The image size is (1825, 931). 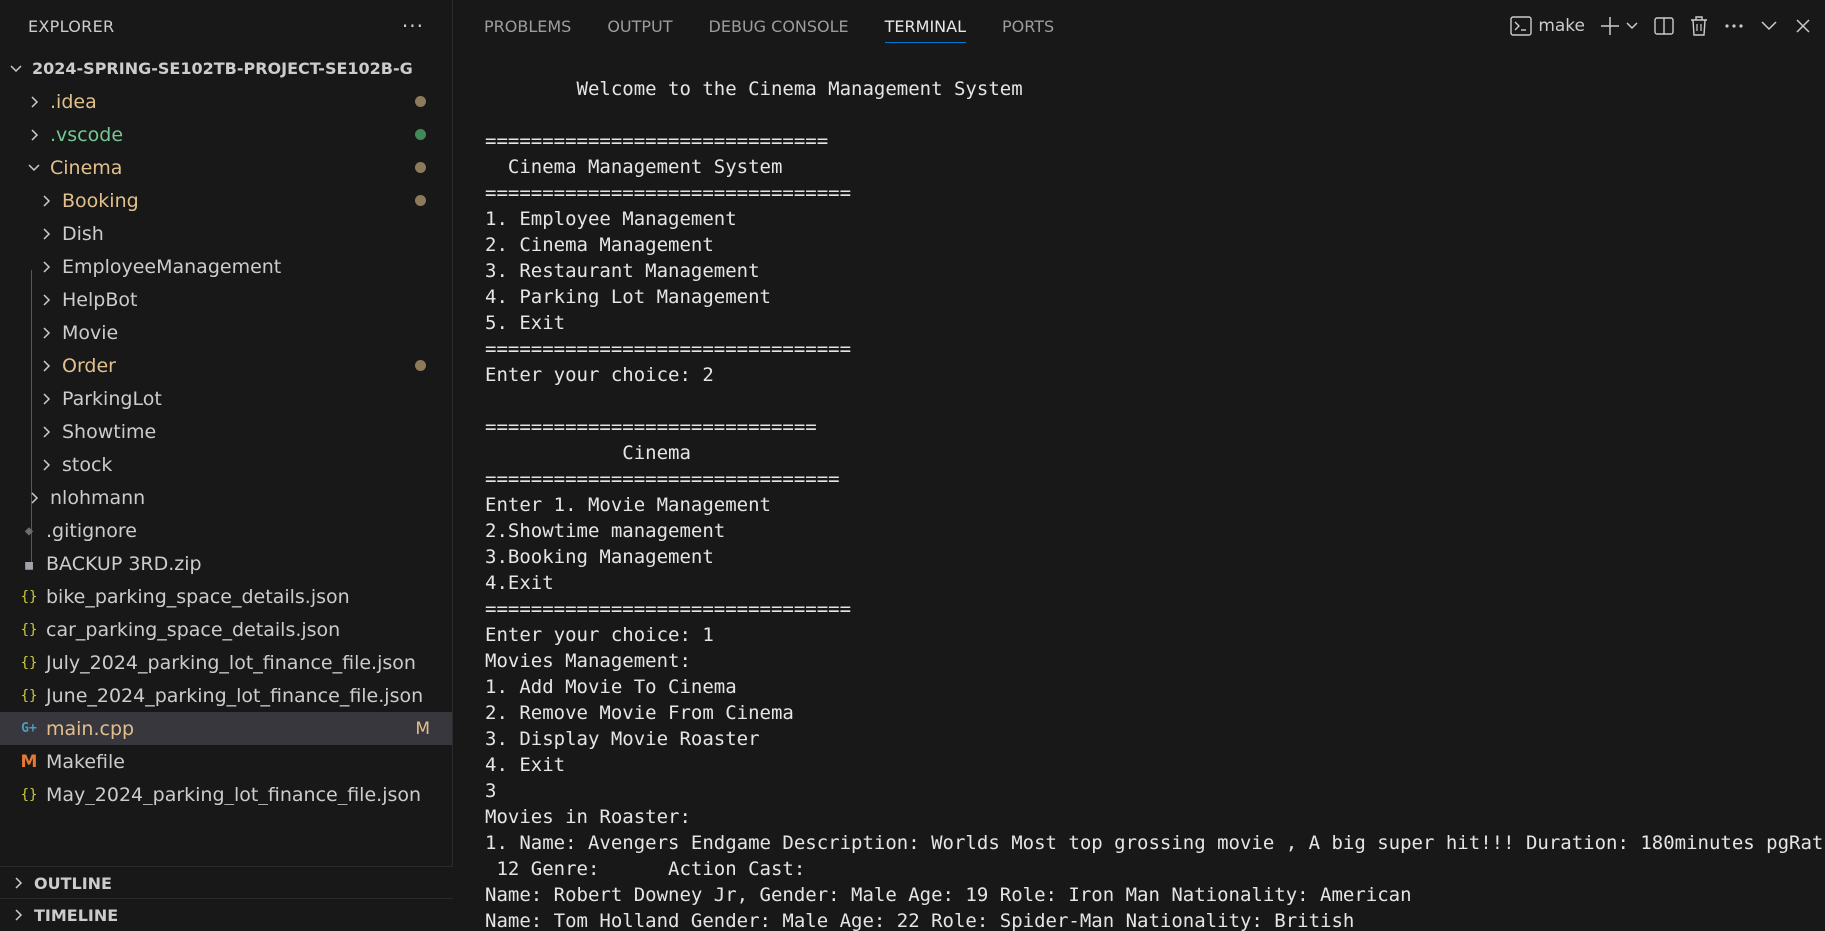 I want to click on main-cpp-file: G+ main.cpp M, so click(x=226, y=728).